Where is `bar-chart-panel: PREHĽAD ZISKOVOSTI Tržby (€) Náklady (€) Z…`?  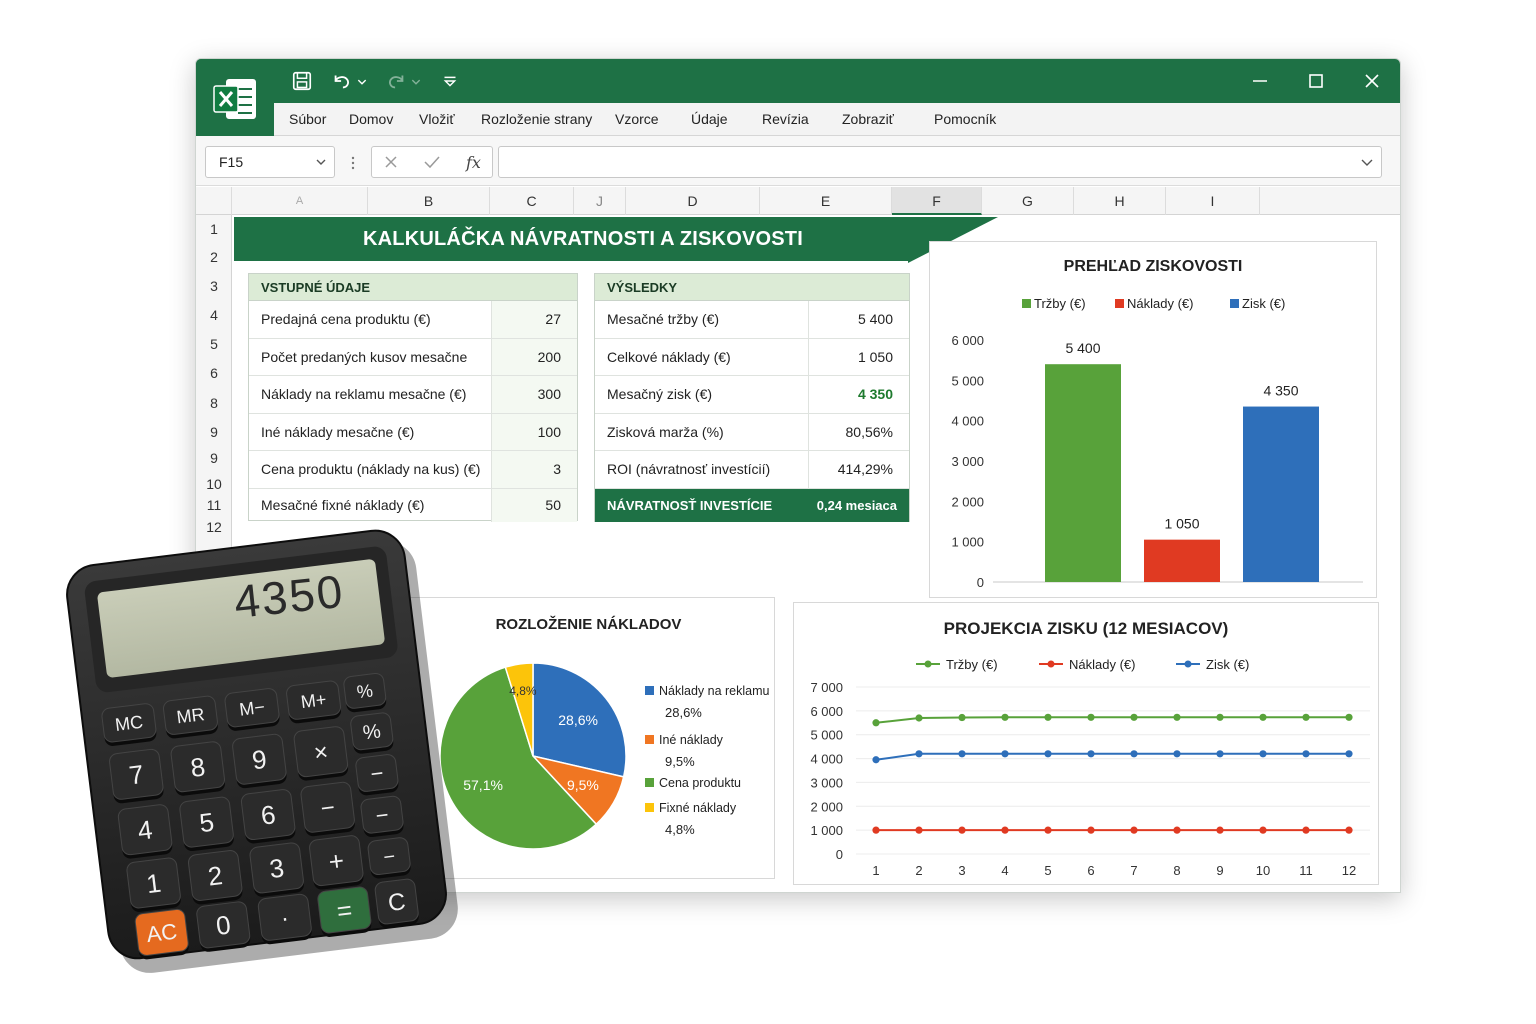
bar-chart-panel: PREHĽAD ZISKOVOSTI Tržby (€) Náklady (€) Z… is located at coordinates (1153, 419).